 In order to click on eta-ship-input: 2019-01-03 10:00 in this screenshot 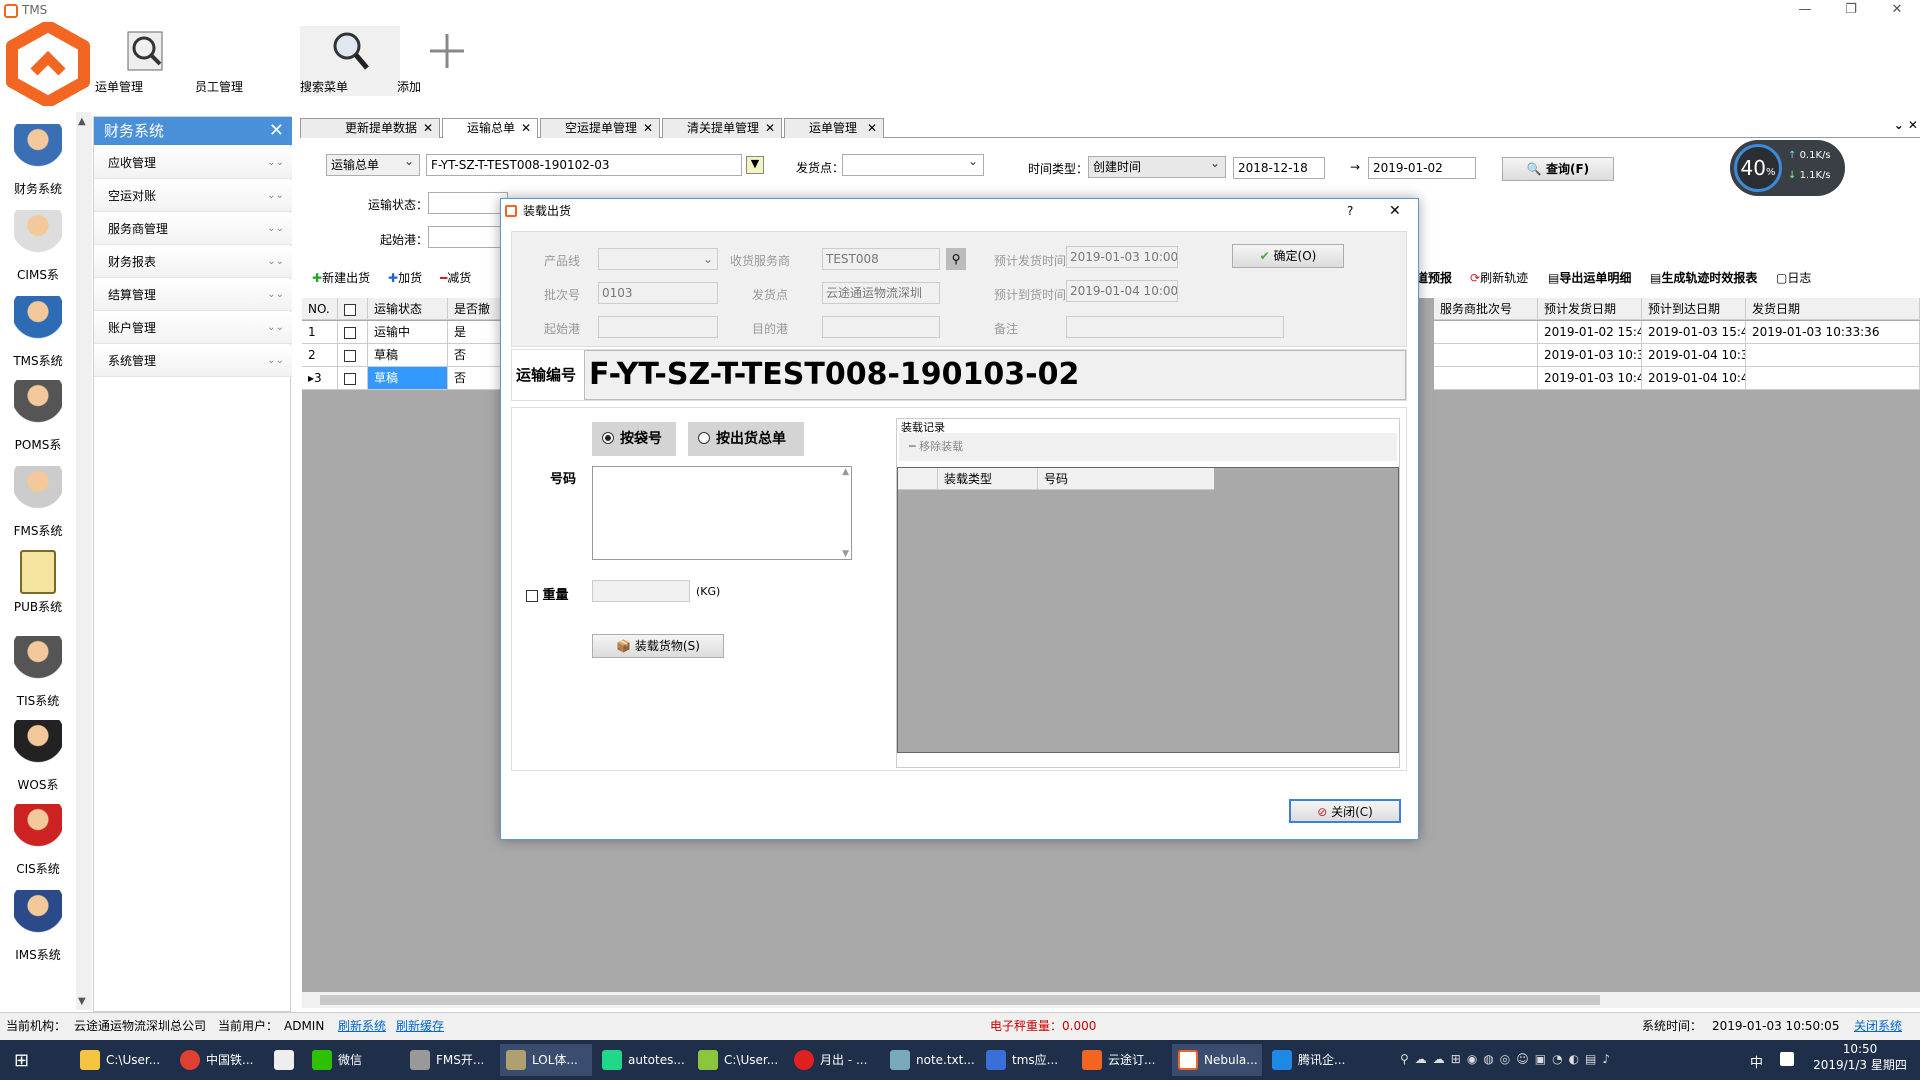, I will do `click(1122, 257)`.